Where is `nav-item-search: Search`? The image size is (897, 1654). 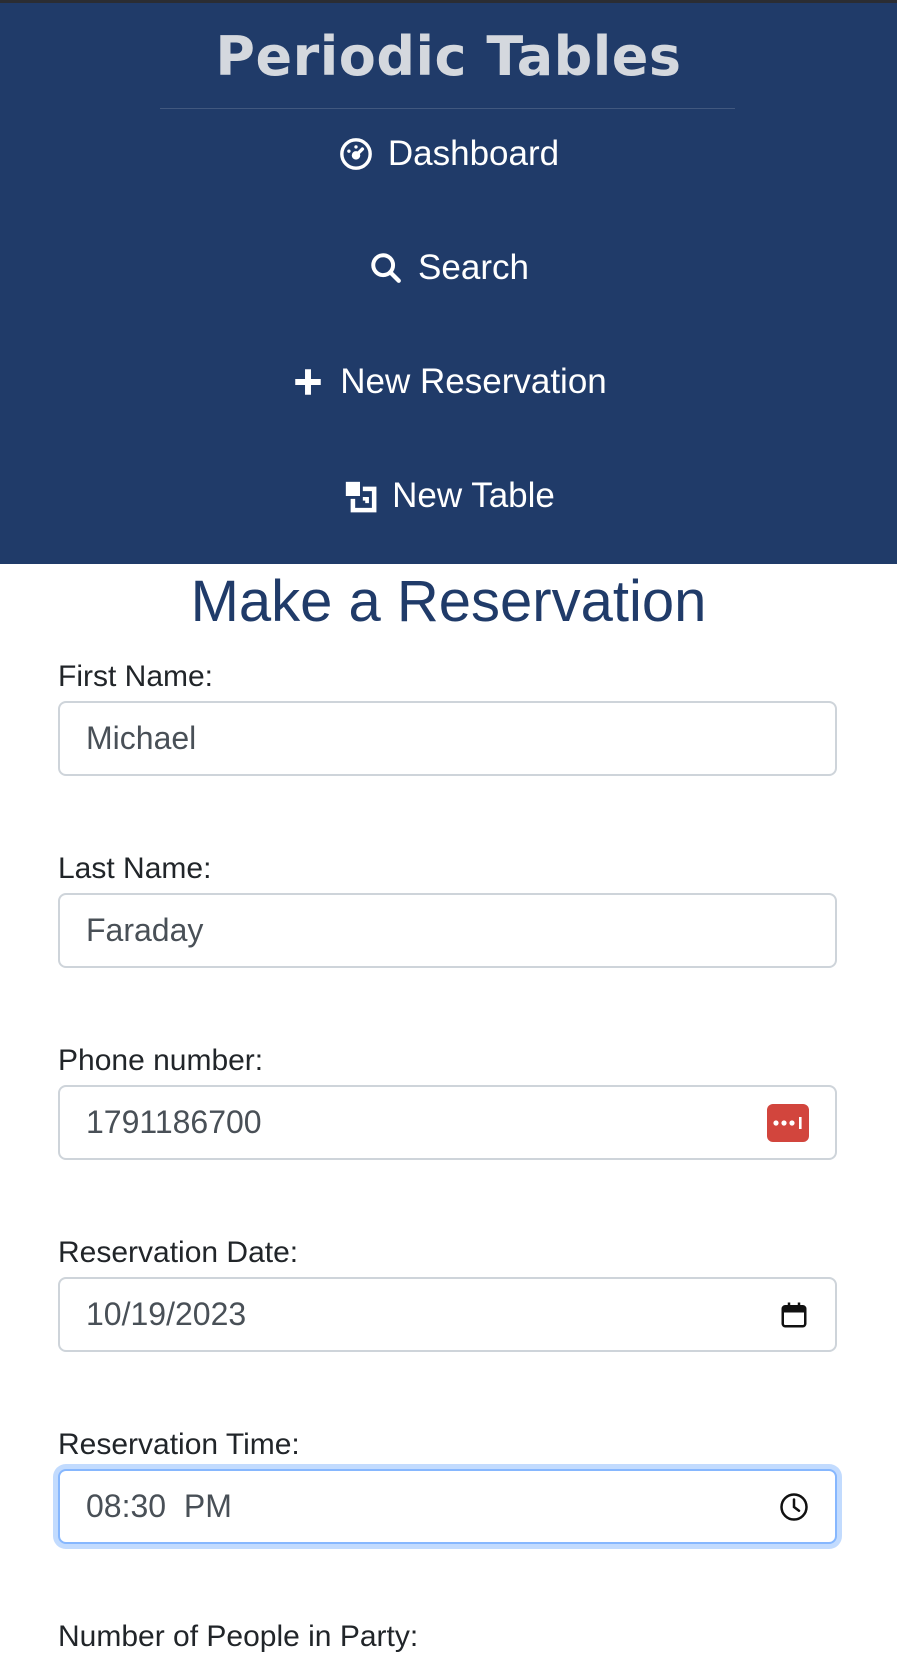 nav-item-search: Search is located at coordinates (448, 268).